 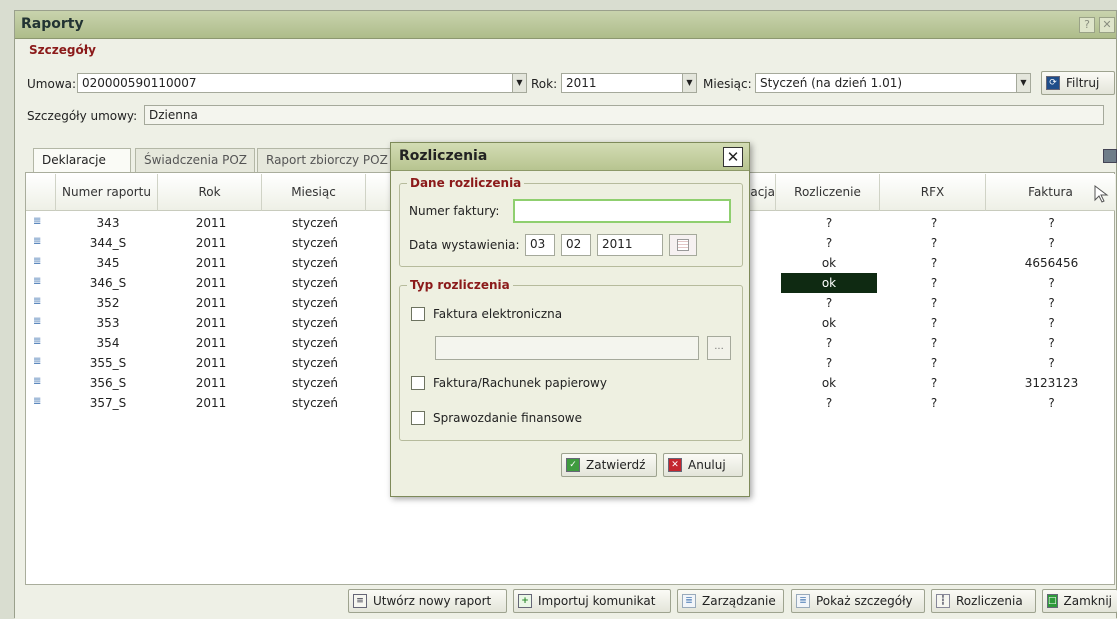 I want to click on document-icon: ≡, so click(x=360, y=601).